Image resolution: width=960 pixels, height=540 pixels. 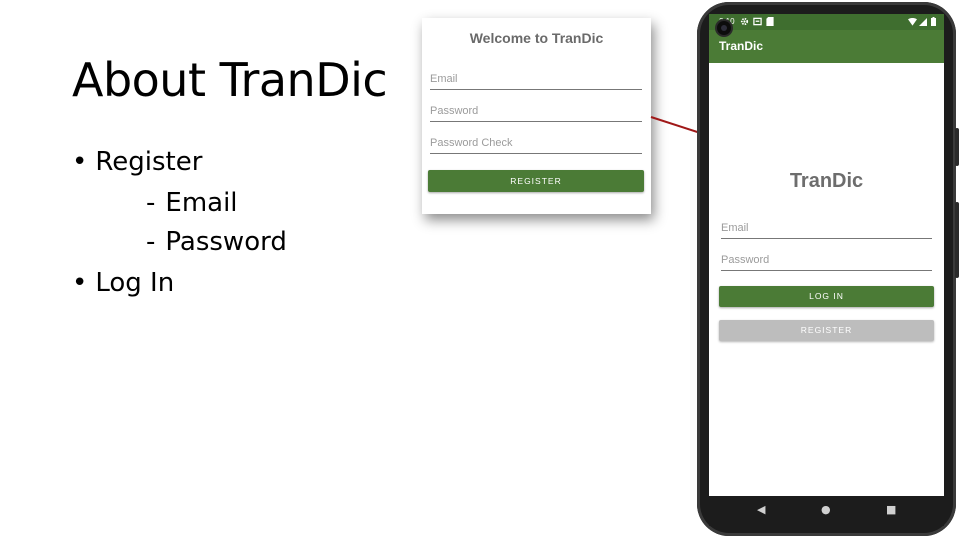 I want to click on battery-icon, so click(x=933, y=21).